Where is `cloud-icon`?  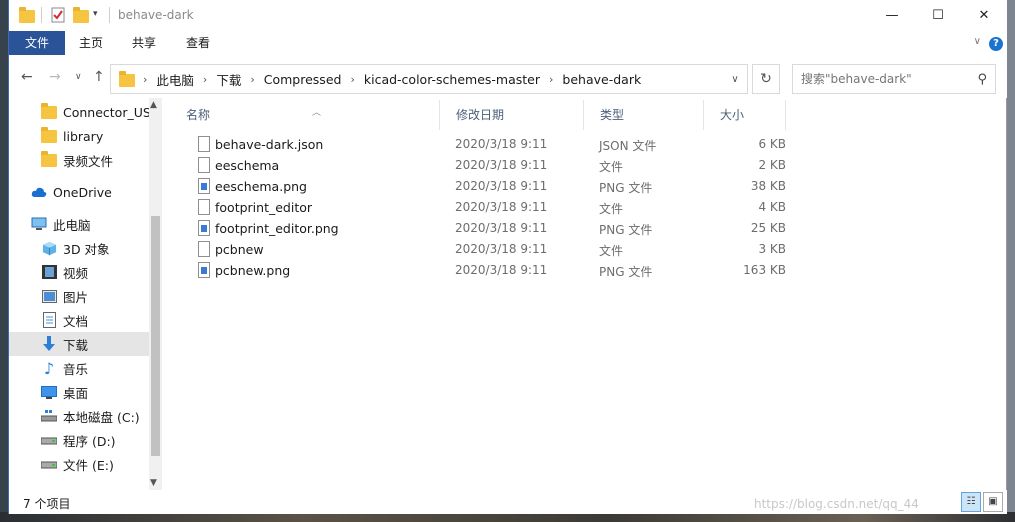 cloud-icon is located at coordinates (39, 192).